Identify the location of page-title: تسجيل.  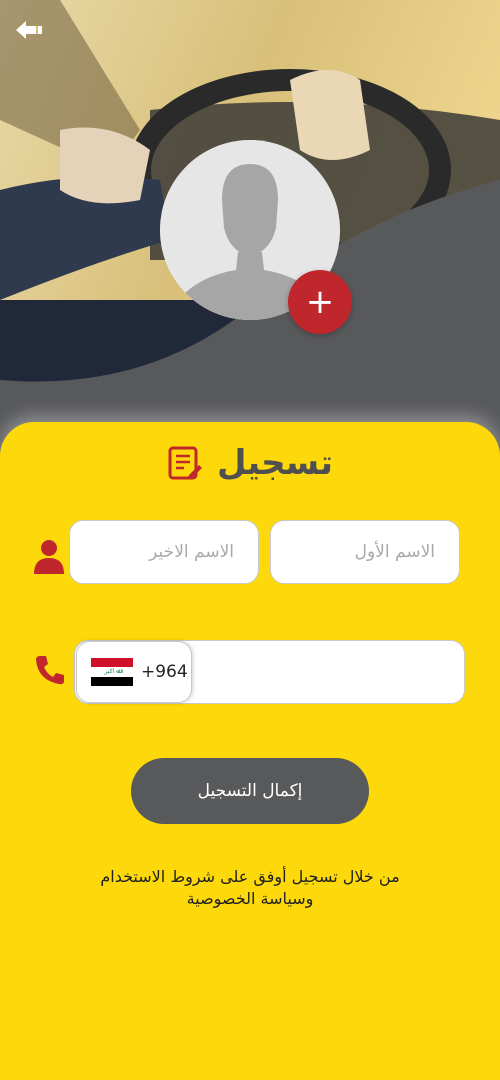
(275, 463).